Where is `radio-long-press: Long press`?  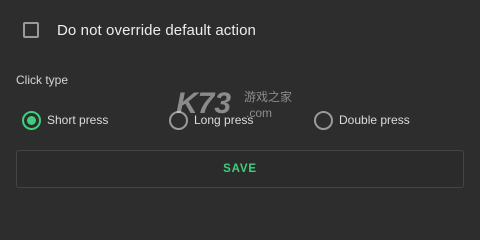
radio-long-press: Long press is located at coordinates (211, 120).